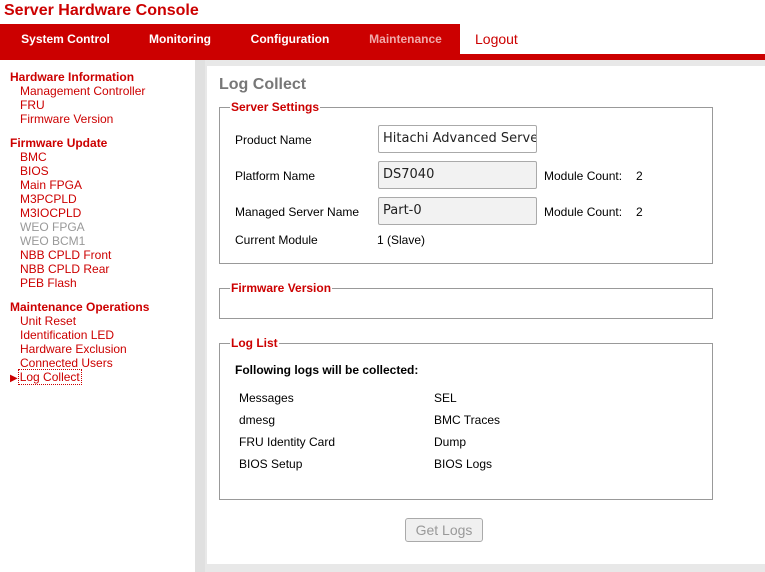 This screenshot has height=572, width=765. I want to click on module-count-value: 2, so click(639, 176).